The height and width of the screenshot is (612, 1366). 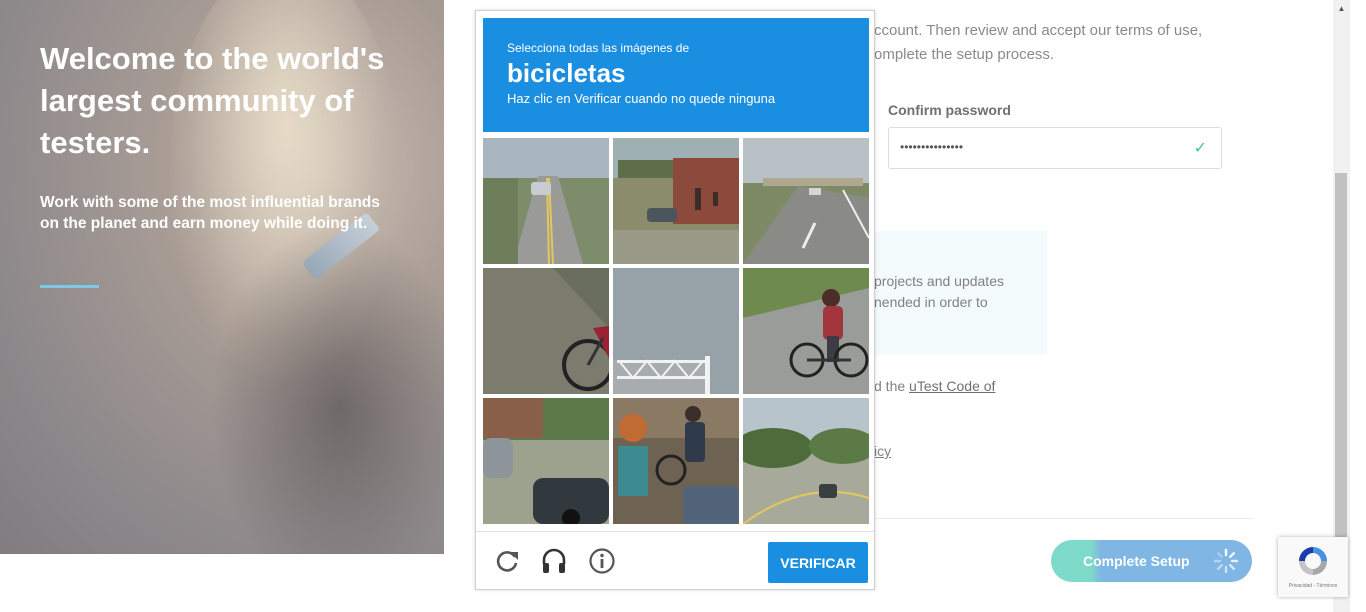 I want to click on info-text: projects and updates nended in order to, so click(x=939, y=291).